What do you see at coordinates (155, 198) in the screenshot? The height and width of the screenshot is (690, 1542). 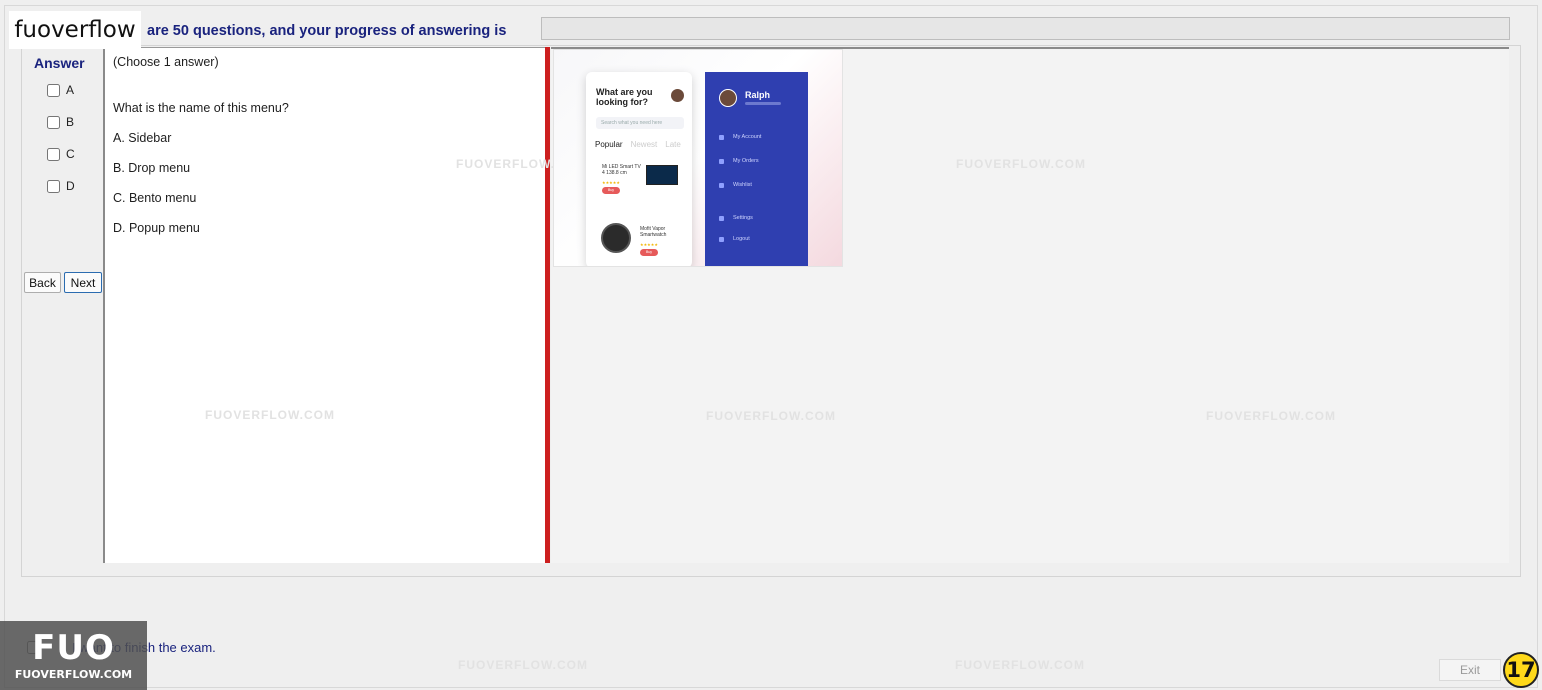 I see `question-choice: C. Bento menu` at bounding box center [155, 198].